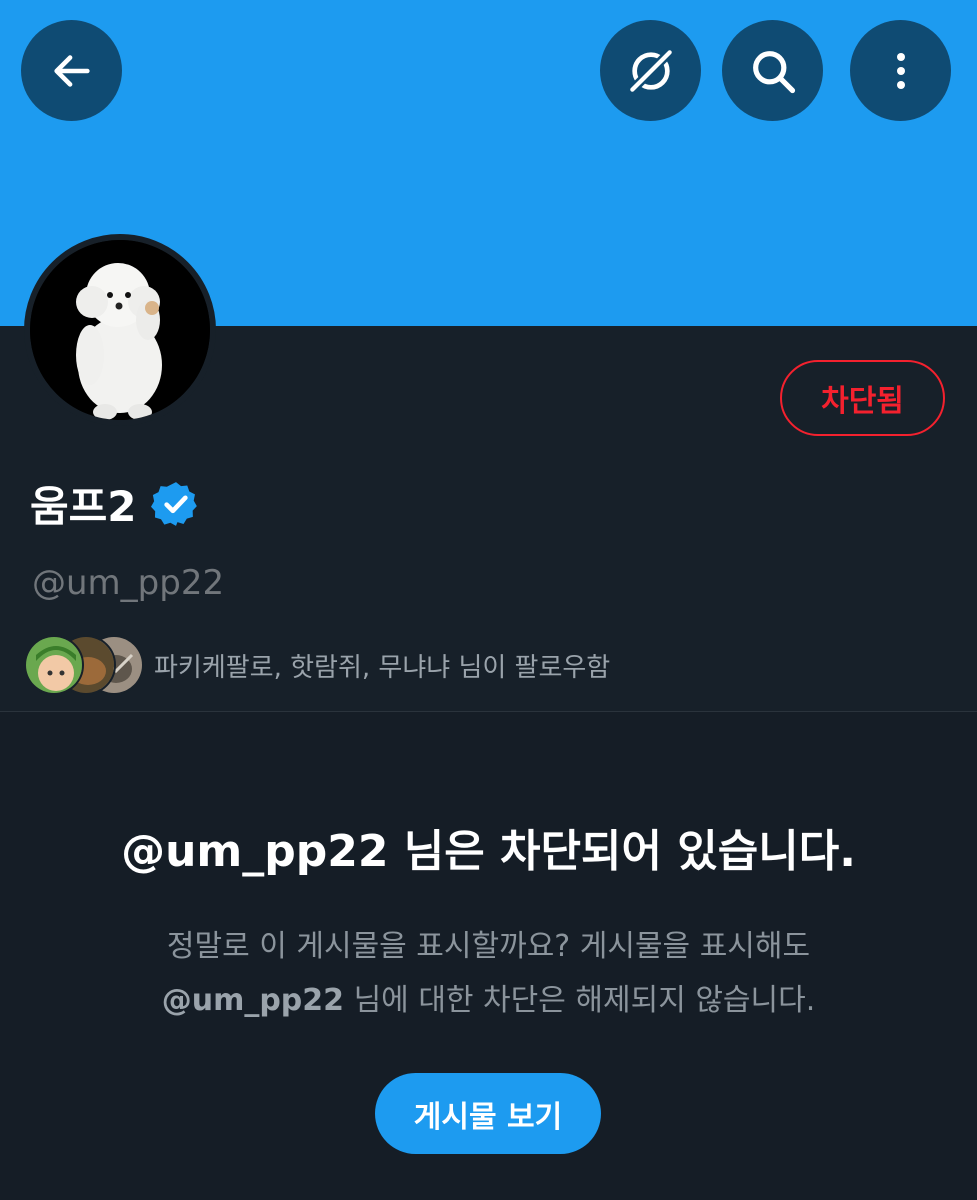 The height and width of the screenshot is (1200, 977). What do you see at coordinates (862, 401) in the screenshot?
I see `blocked-button-label: 차단됨` at bounding box center [862, 401].